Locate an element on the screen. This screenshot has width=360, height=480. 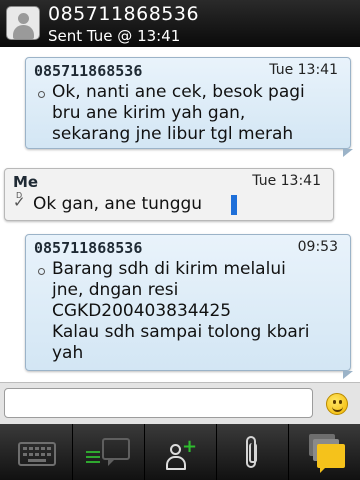
attachment-icon is located at coordinates (251, 452).